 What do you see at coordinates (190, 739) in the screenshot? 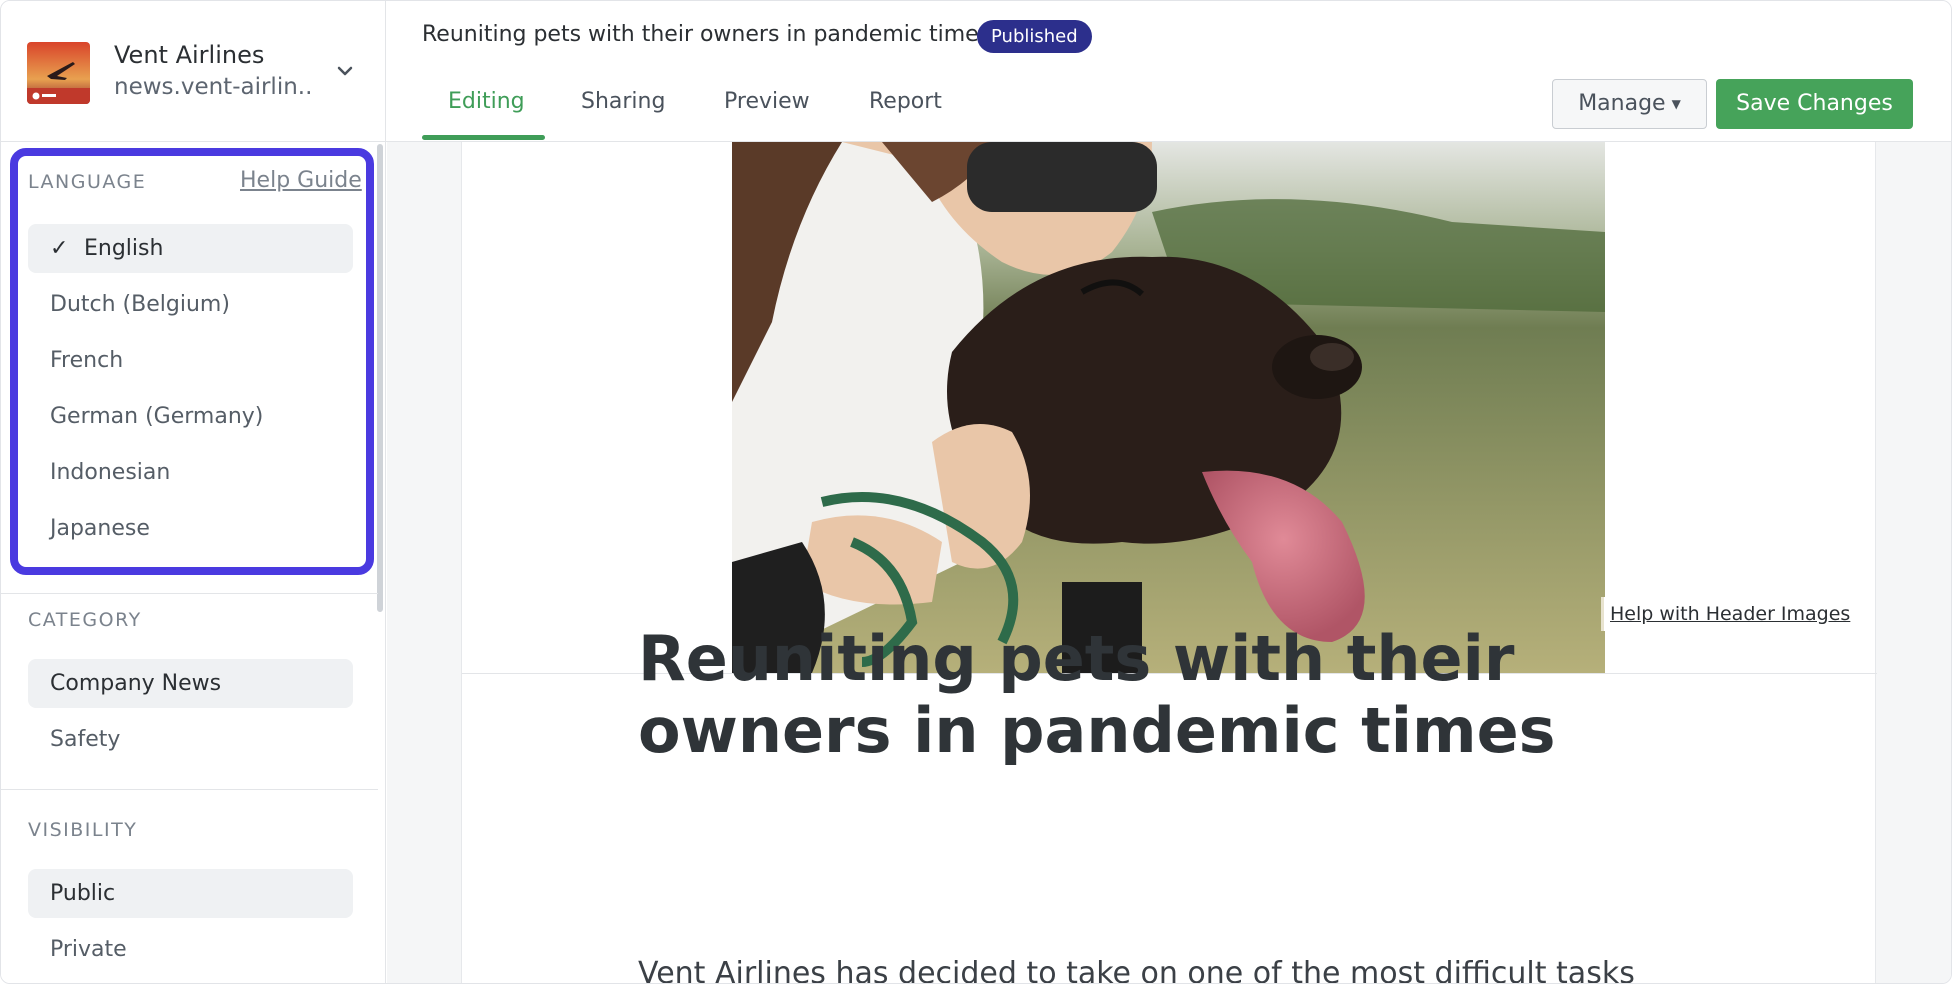
I see `category-option-safety: Safety` at bounding box center [190, 739].